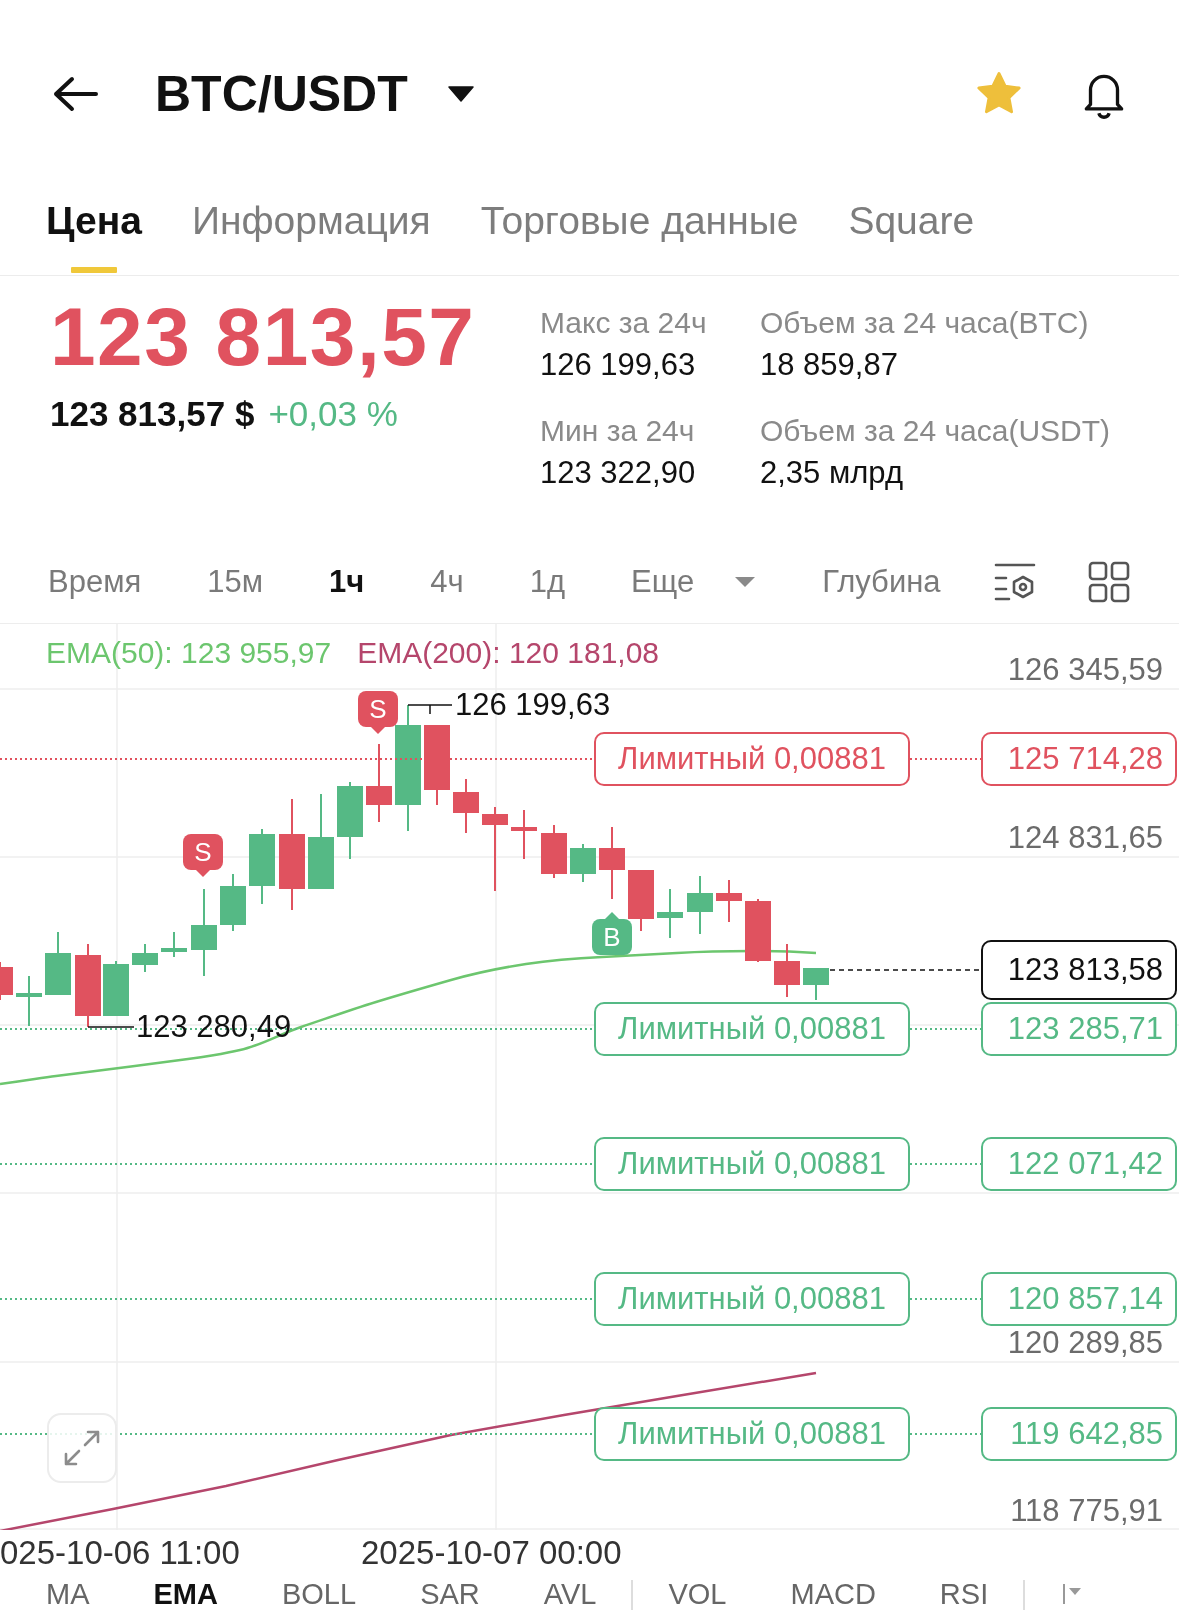  I want to click on ema-legend: EMA(50): 123 955,97, so click(189, 653).